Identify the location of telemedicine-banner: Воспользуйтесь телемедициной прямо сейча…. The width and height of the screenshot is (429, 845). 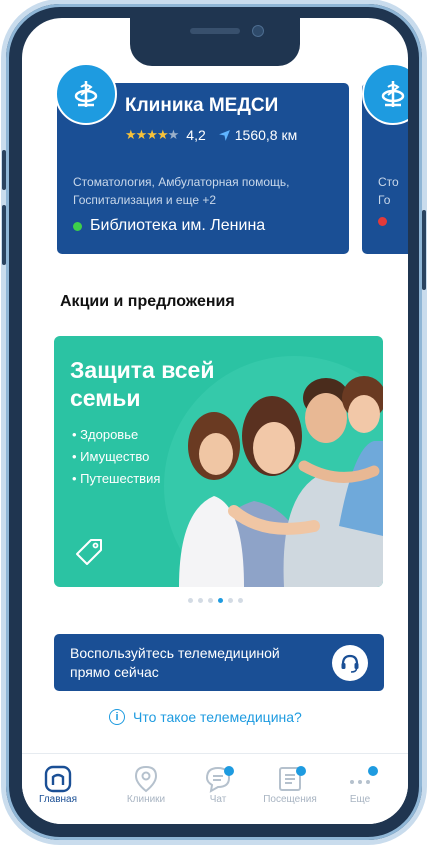
(219, 662).